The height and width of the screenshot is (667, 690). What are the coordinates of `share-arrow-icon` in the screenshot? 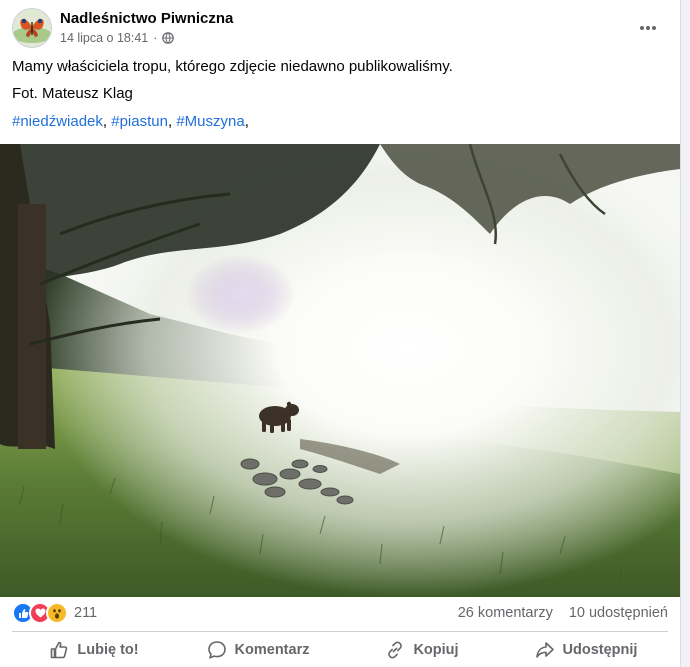 It's located at (544, 650).